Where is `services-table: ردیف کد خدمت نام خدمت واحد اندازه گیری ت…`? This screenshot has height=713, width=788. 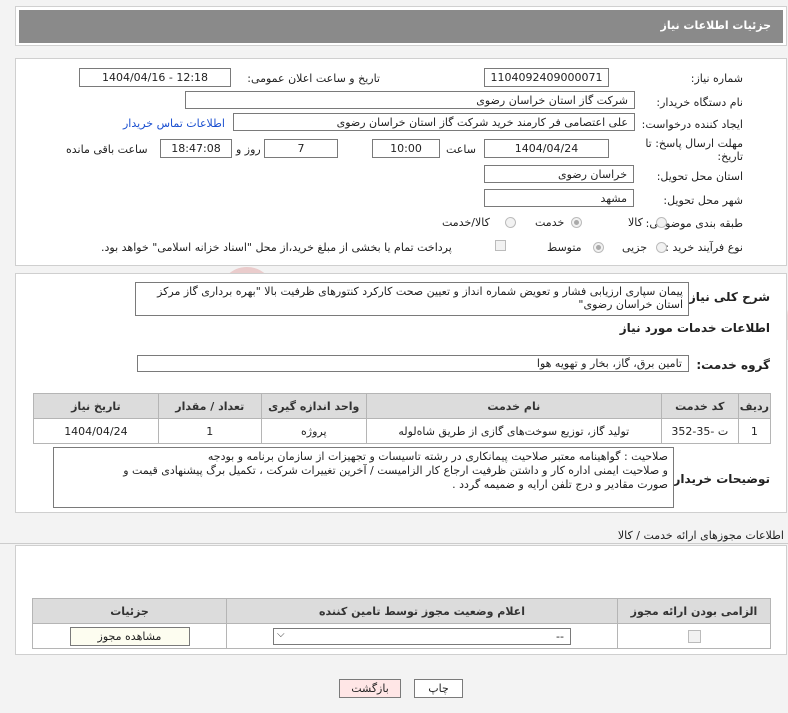
services-table: ردیف کد خدمت نام خدمت واحد اندازه گیری ت… is located at coordinates (402, 418).